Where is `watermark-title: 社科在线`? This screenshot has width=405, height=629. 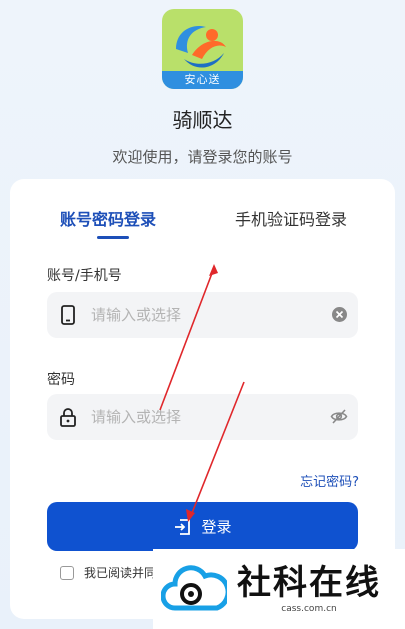 watermark-title: 社科在线 is located at coordinates (309, 583).